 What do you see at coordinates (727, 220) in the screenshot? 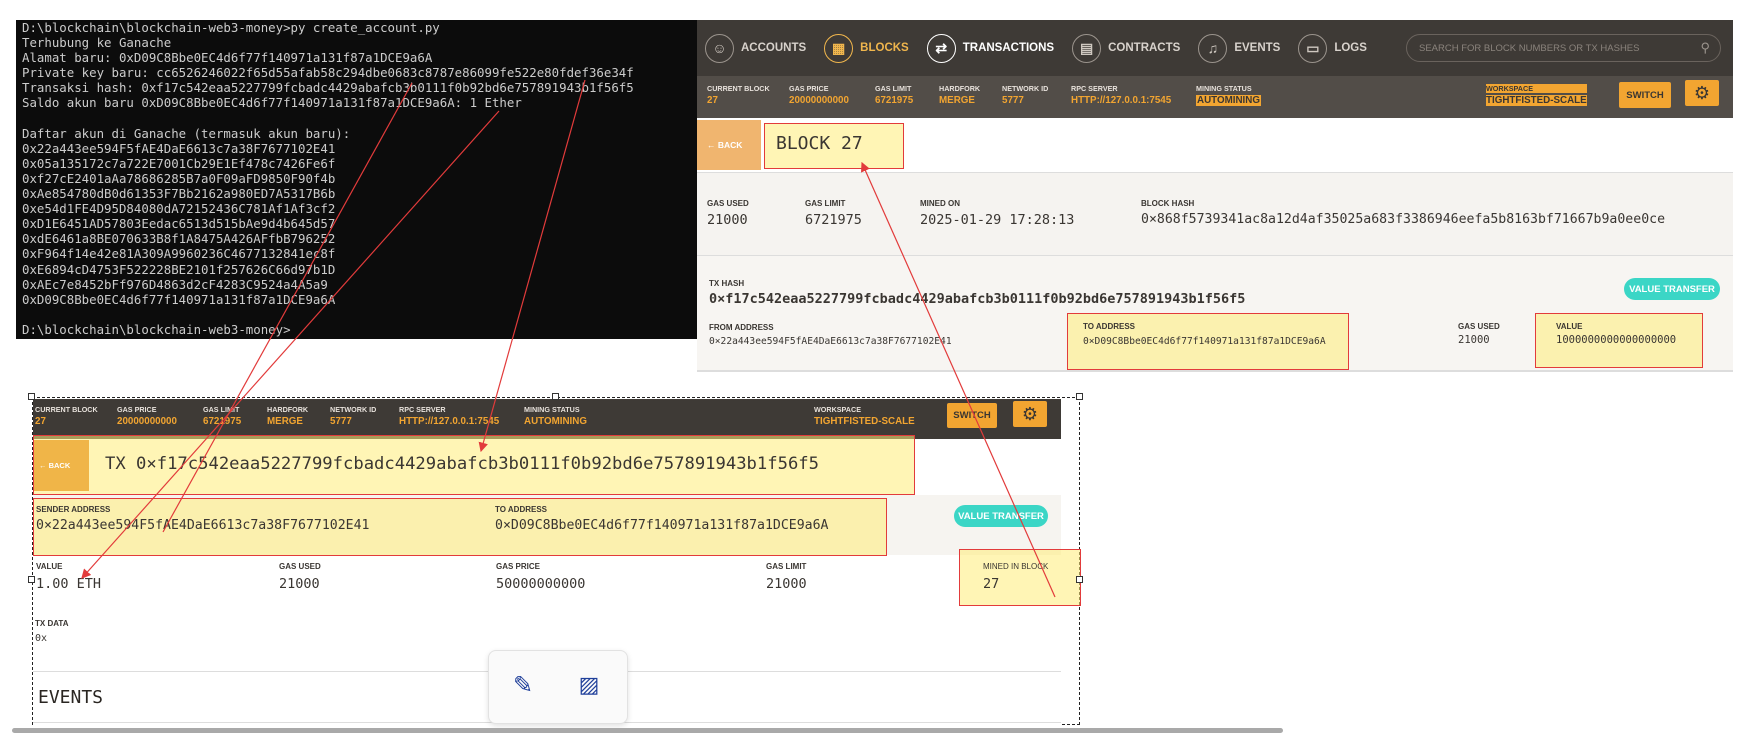
I see `gas-used-value: 21000` at bounding box center [727, 220].